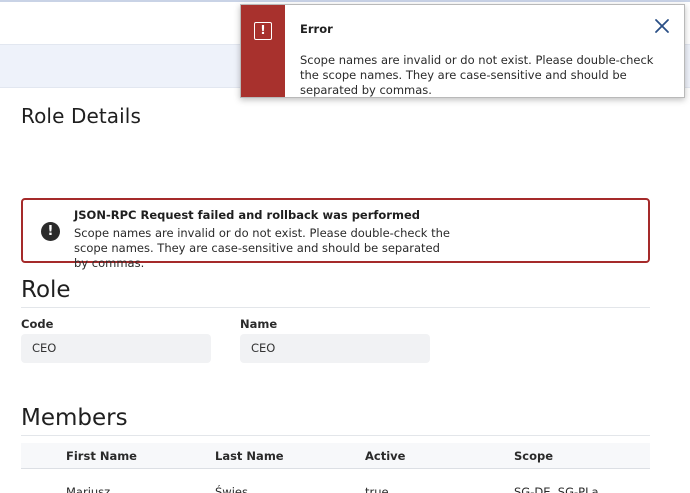 Image resolution: width=690 pixels, height=493 pixels. What do you see at coordinates (533, 456) in the screenshot?
I see `column-header-scope: Scope` at bounding box center [533, 456].